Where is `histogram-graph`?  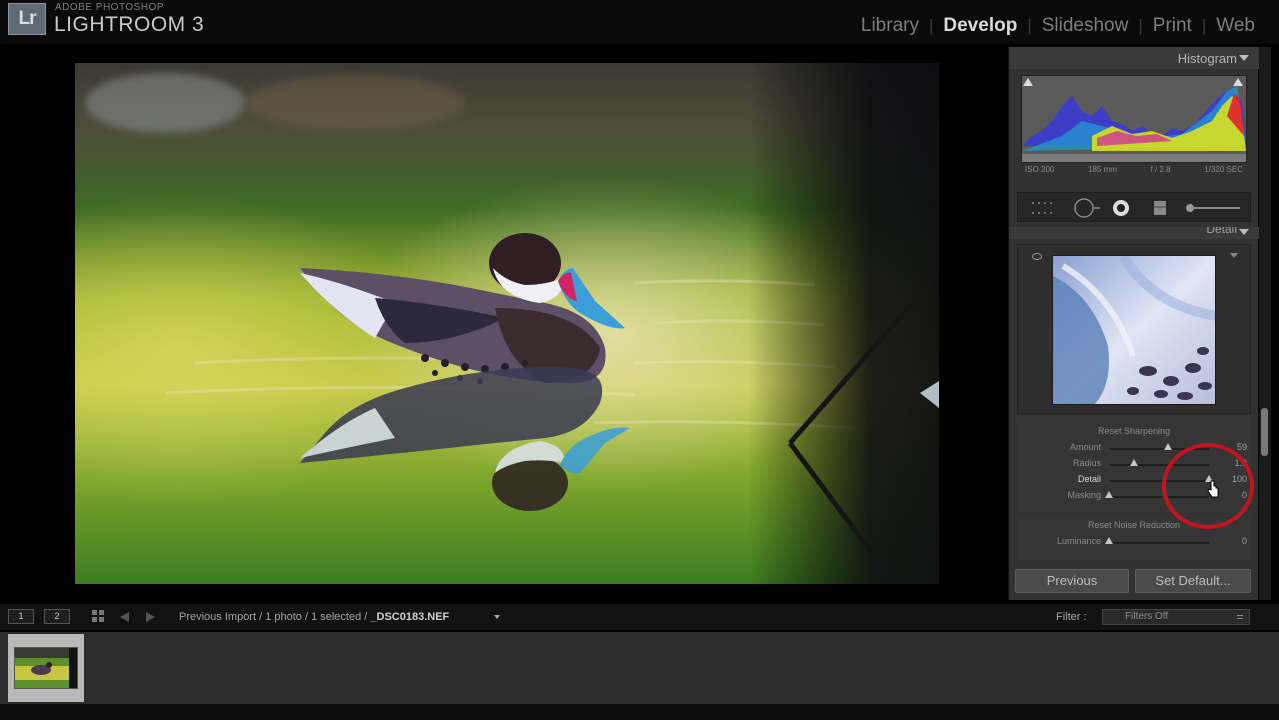
histogram-graph is located at coordinates (1134, 119).